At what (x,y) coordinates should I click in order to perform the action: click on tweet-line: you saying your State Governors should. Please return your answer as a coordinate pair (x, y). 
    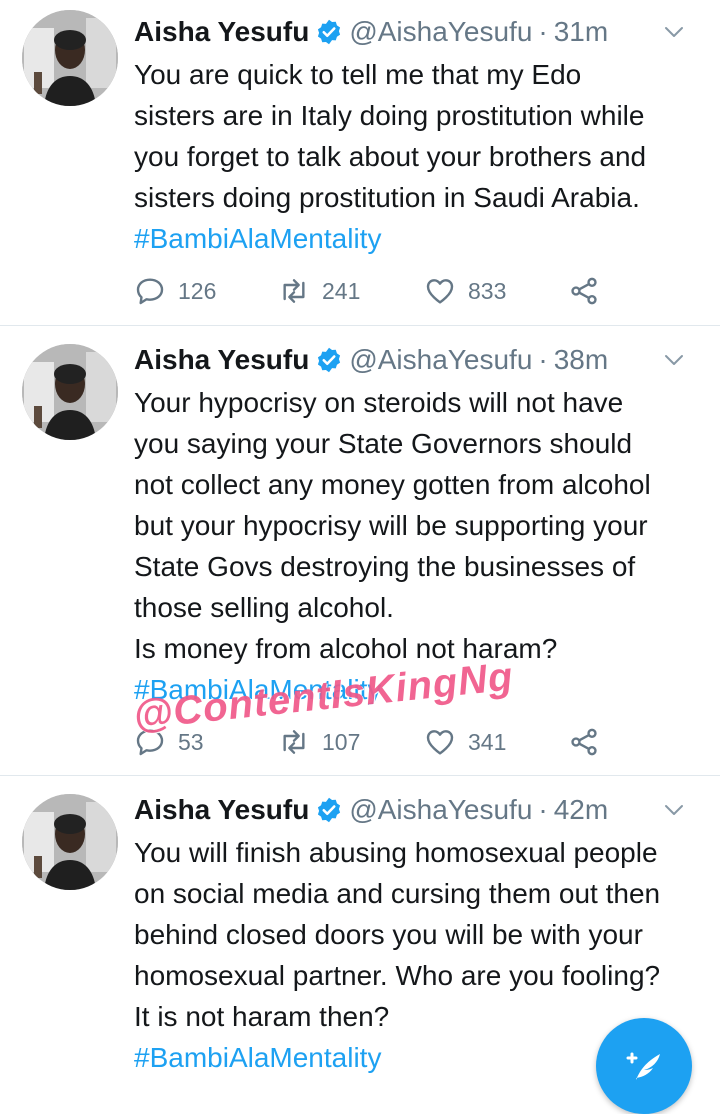
    Looking at the image, I should click on (383, 443).